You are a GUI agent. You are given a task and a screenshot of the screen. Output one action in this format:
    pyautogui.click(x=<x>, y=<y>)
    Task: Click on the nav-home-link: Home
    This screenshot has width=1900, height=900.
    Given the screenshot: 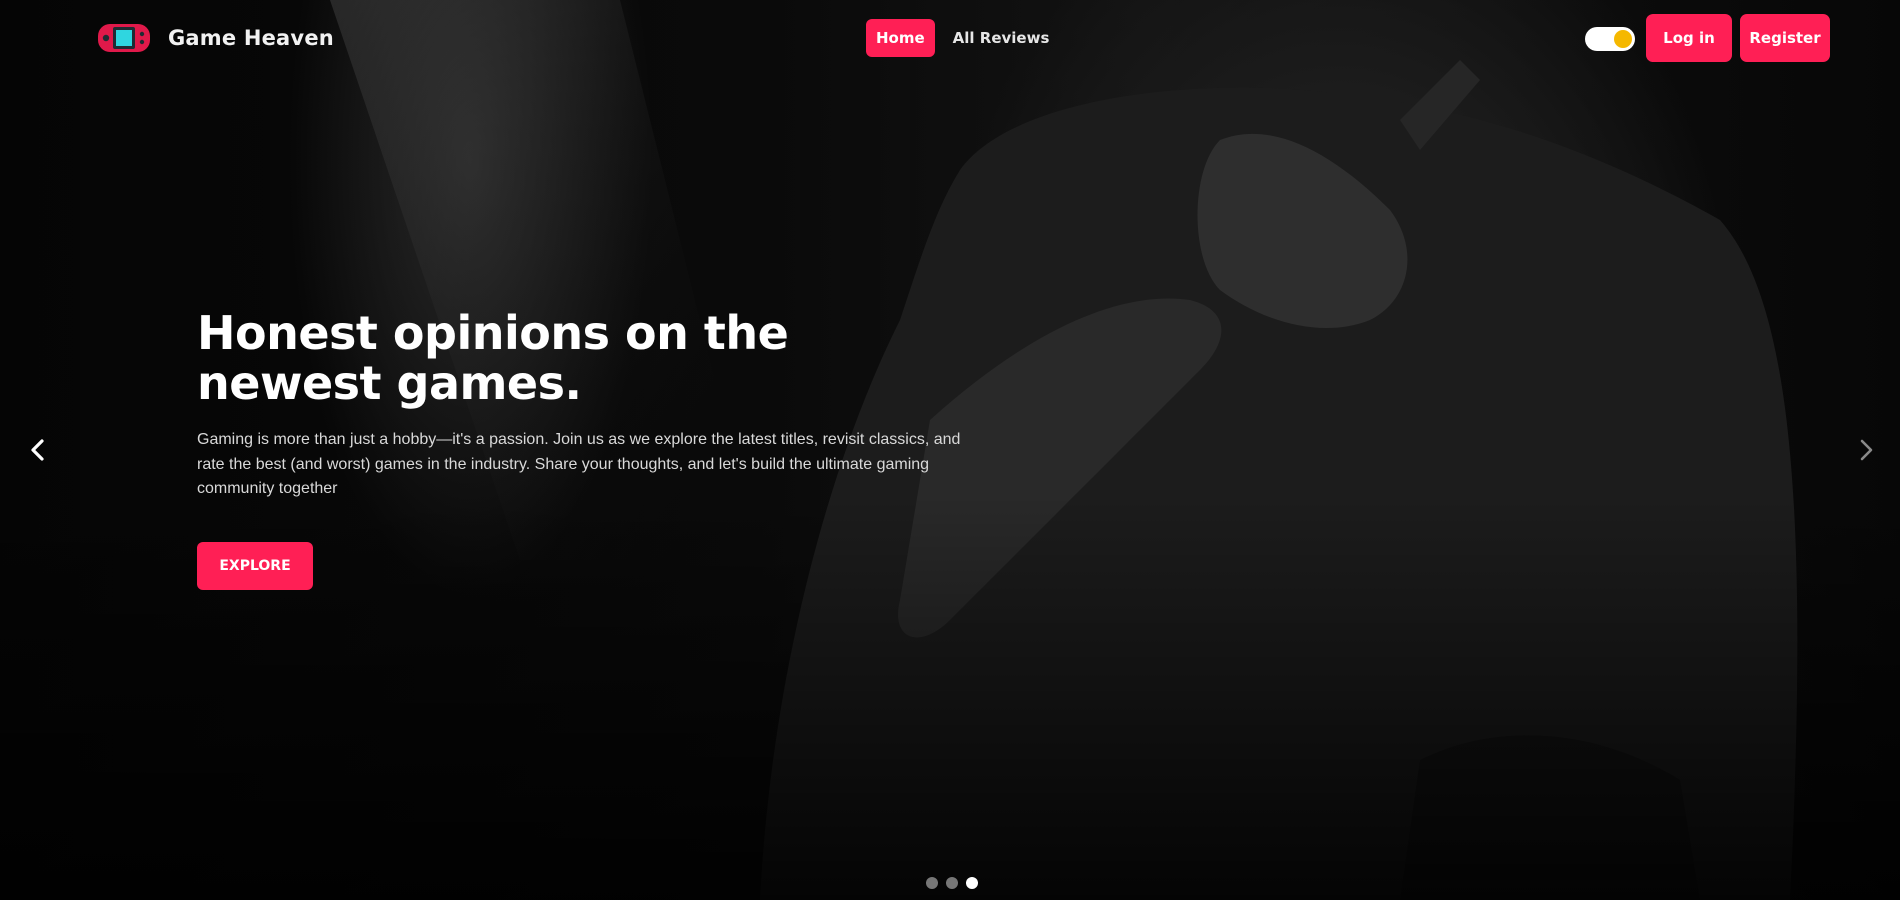 What is the action you would take?
    pyautogui.click(x=900, y=38)
    